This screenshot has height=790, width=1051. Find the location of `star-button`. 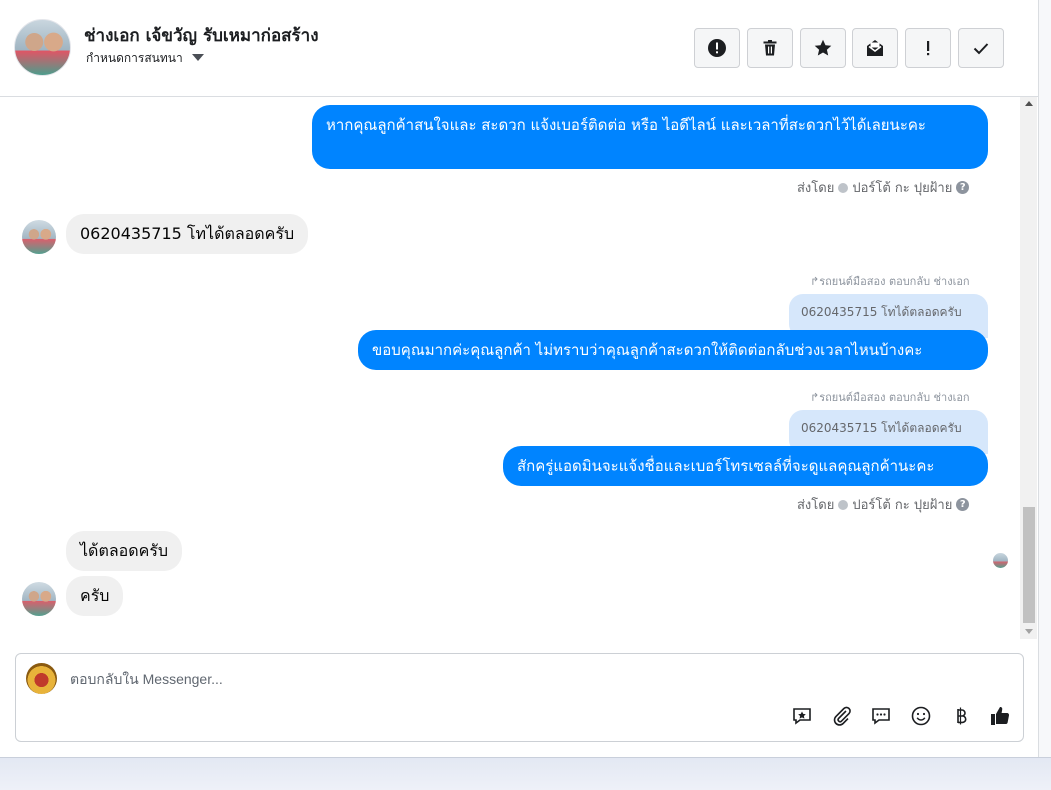

star-button is located at coordinates (823, 48).